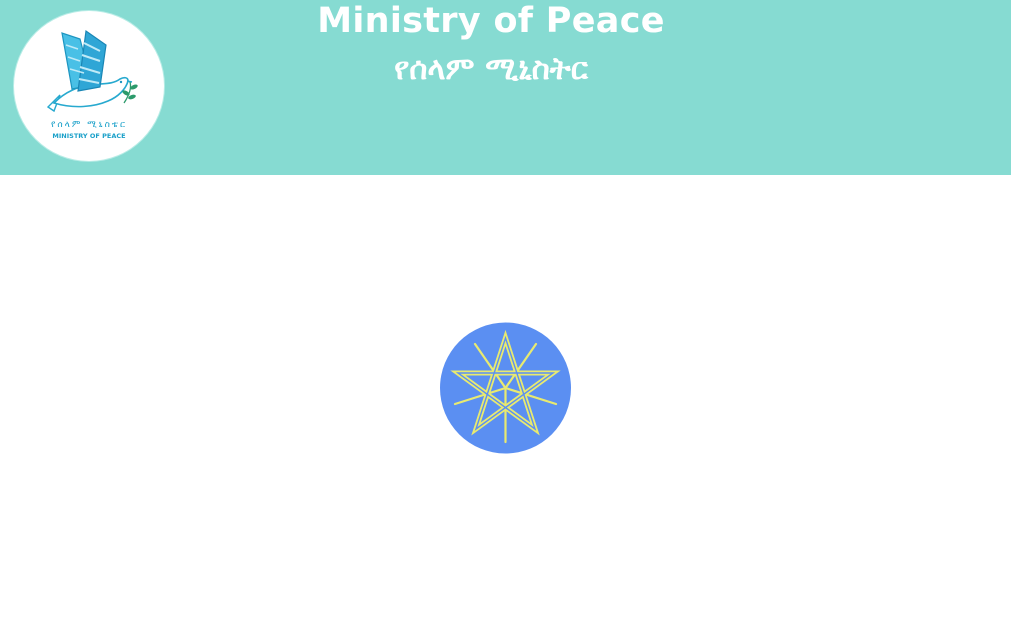  What do you see at coordinates (89, 125) in the screenshot?
I see `logo-text-amharic: የሰላም ሚኒስቴር` at bounding box center [89, 125].